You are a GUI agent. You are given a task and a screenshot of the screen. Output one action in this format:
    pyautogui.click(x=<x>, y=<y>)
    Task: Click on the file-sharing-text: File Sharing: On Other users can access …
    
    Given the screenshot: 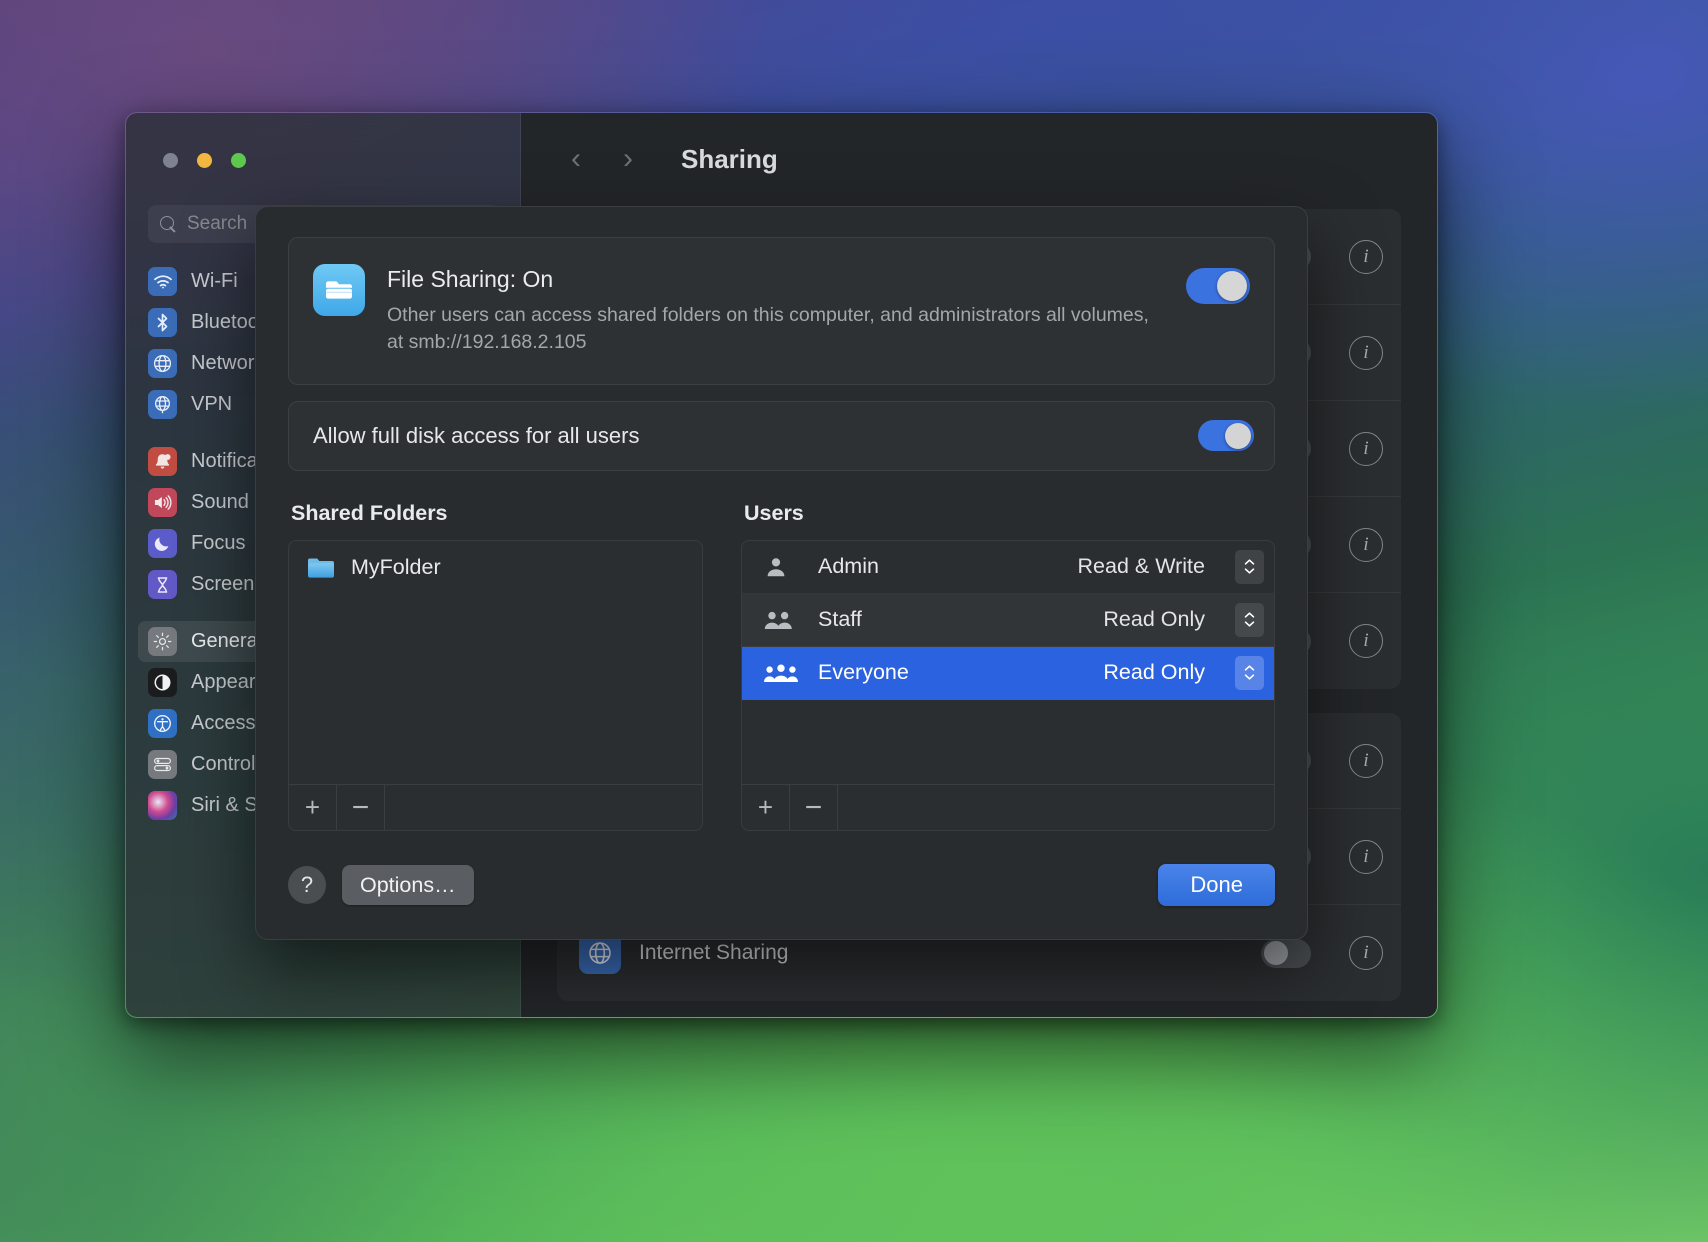 What is the action you would take?
    pyautogui.click(x=775, y=310)
    